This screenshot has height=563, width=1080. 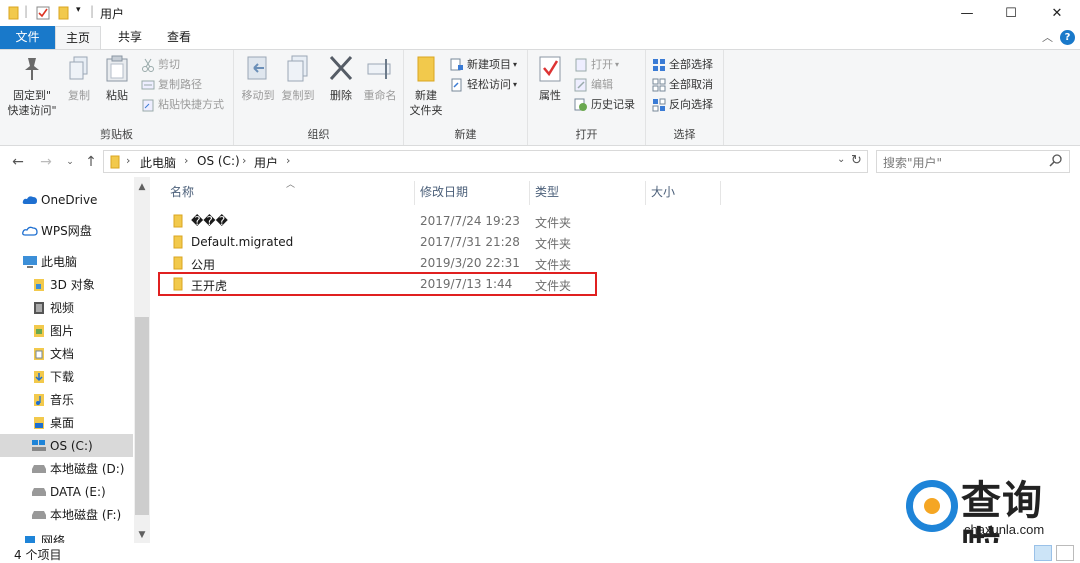 What do you see at coordinates (39, 469) in the screenshot?
I see `drive-icon` at bounding box center [39, 469].